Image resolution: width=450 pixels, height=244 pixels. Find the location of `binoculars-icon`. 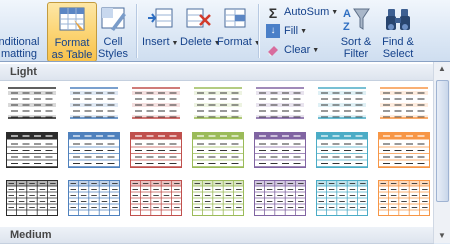

binoculars-icon is located at coordinates (398, 19).